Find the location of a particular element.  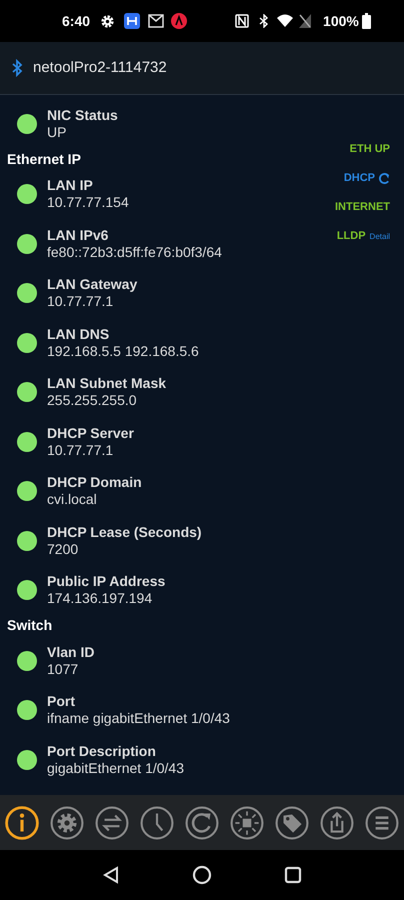

field-label: LAN Subnet Mask is located at coordinates (106, 383).